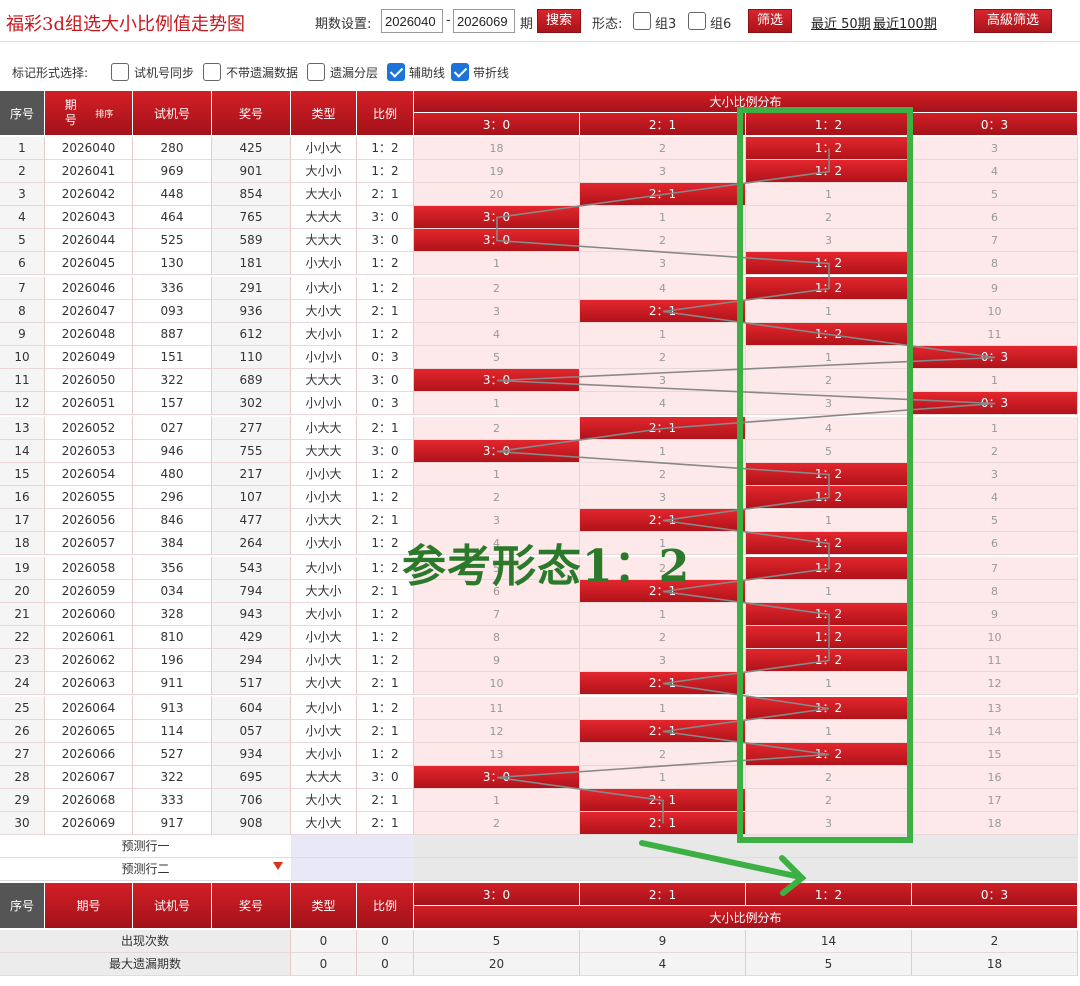 Image resolution: width=1080 pixels, height=986 pixels. What do you see at coordinates (251, 823) in the screenshot?
I see `row-draw-number: 908` at bounding box center [251, 823].